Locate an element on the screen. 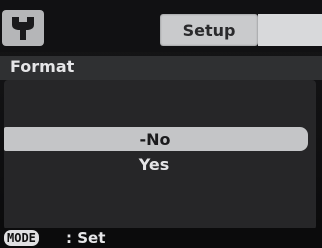  mode-button: MODE is located at coordinates (21, 238).